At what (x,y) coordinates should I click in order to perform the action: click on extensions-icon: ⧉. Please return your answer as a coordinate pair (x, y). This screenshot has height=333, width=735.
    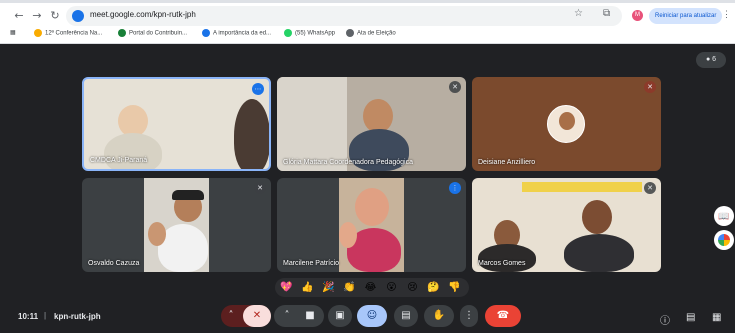
    Looking at the image, I should click on (606, 13).